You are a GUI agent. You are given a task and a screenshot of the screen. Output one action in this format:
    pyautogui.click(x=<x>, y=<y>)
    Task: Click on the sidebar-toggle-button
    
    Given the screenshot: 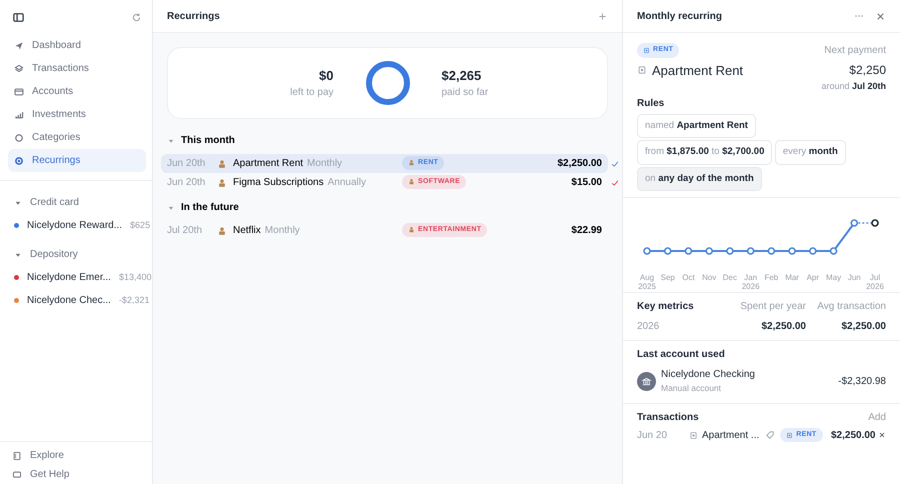 What is the action you would take?
    pyautogui.click(x=18, y=17)
    